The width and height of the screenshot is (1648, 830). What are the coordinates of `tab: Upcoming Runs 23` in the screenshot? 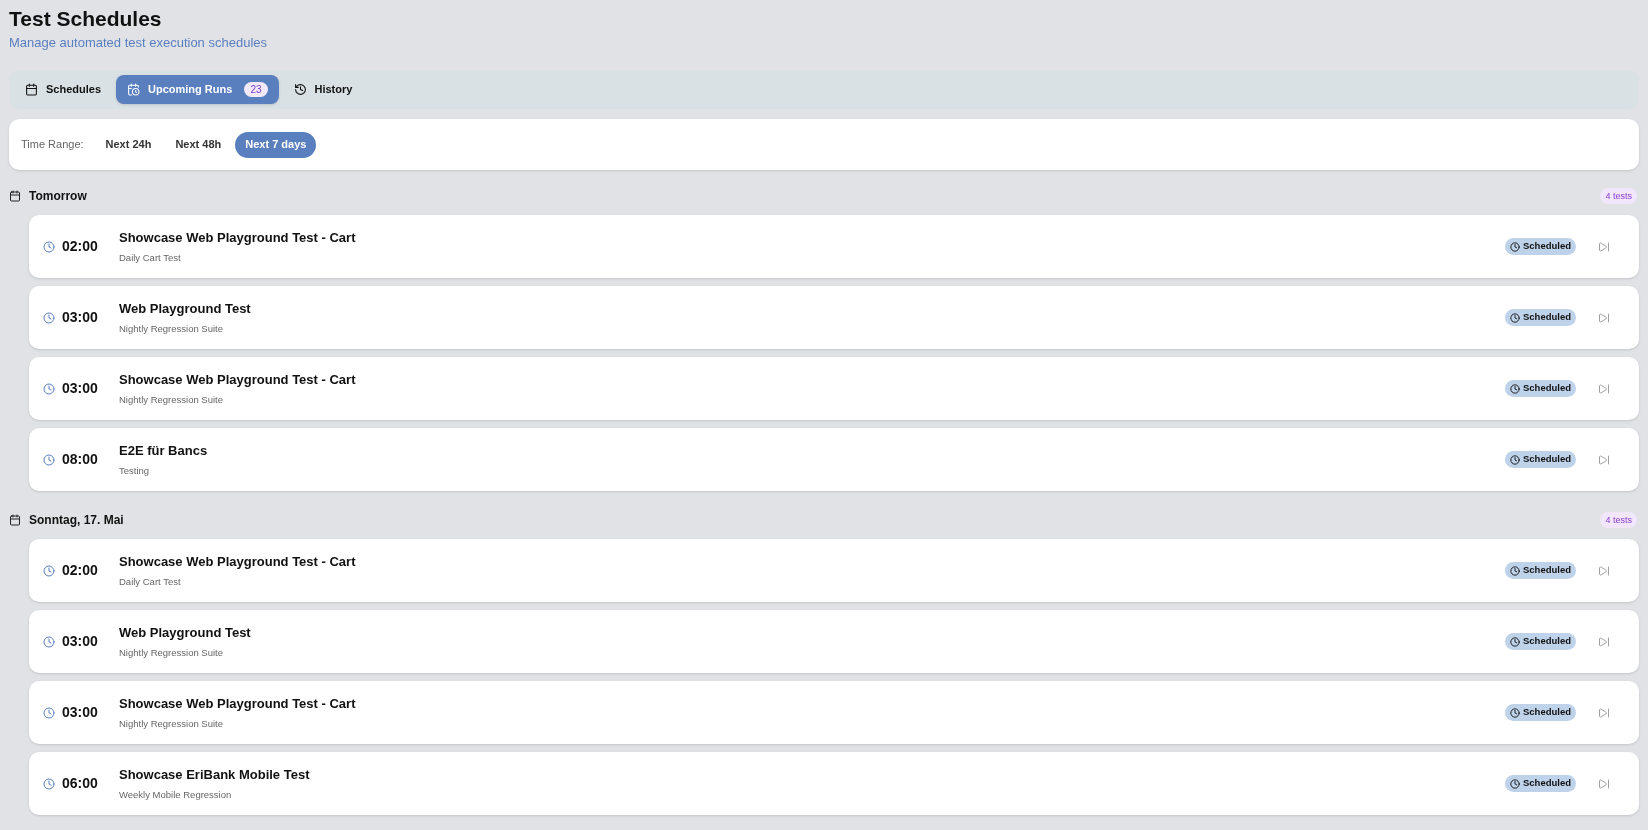 It's located at (197, 89).